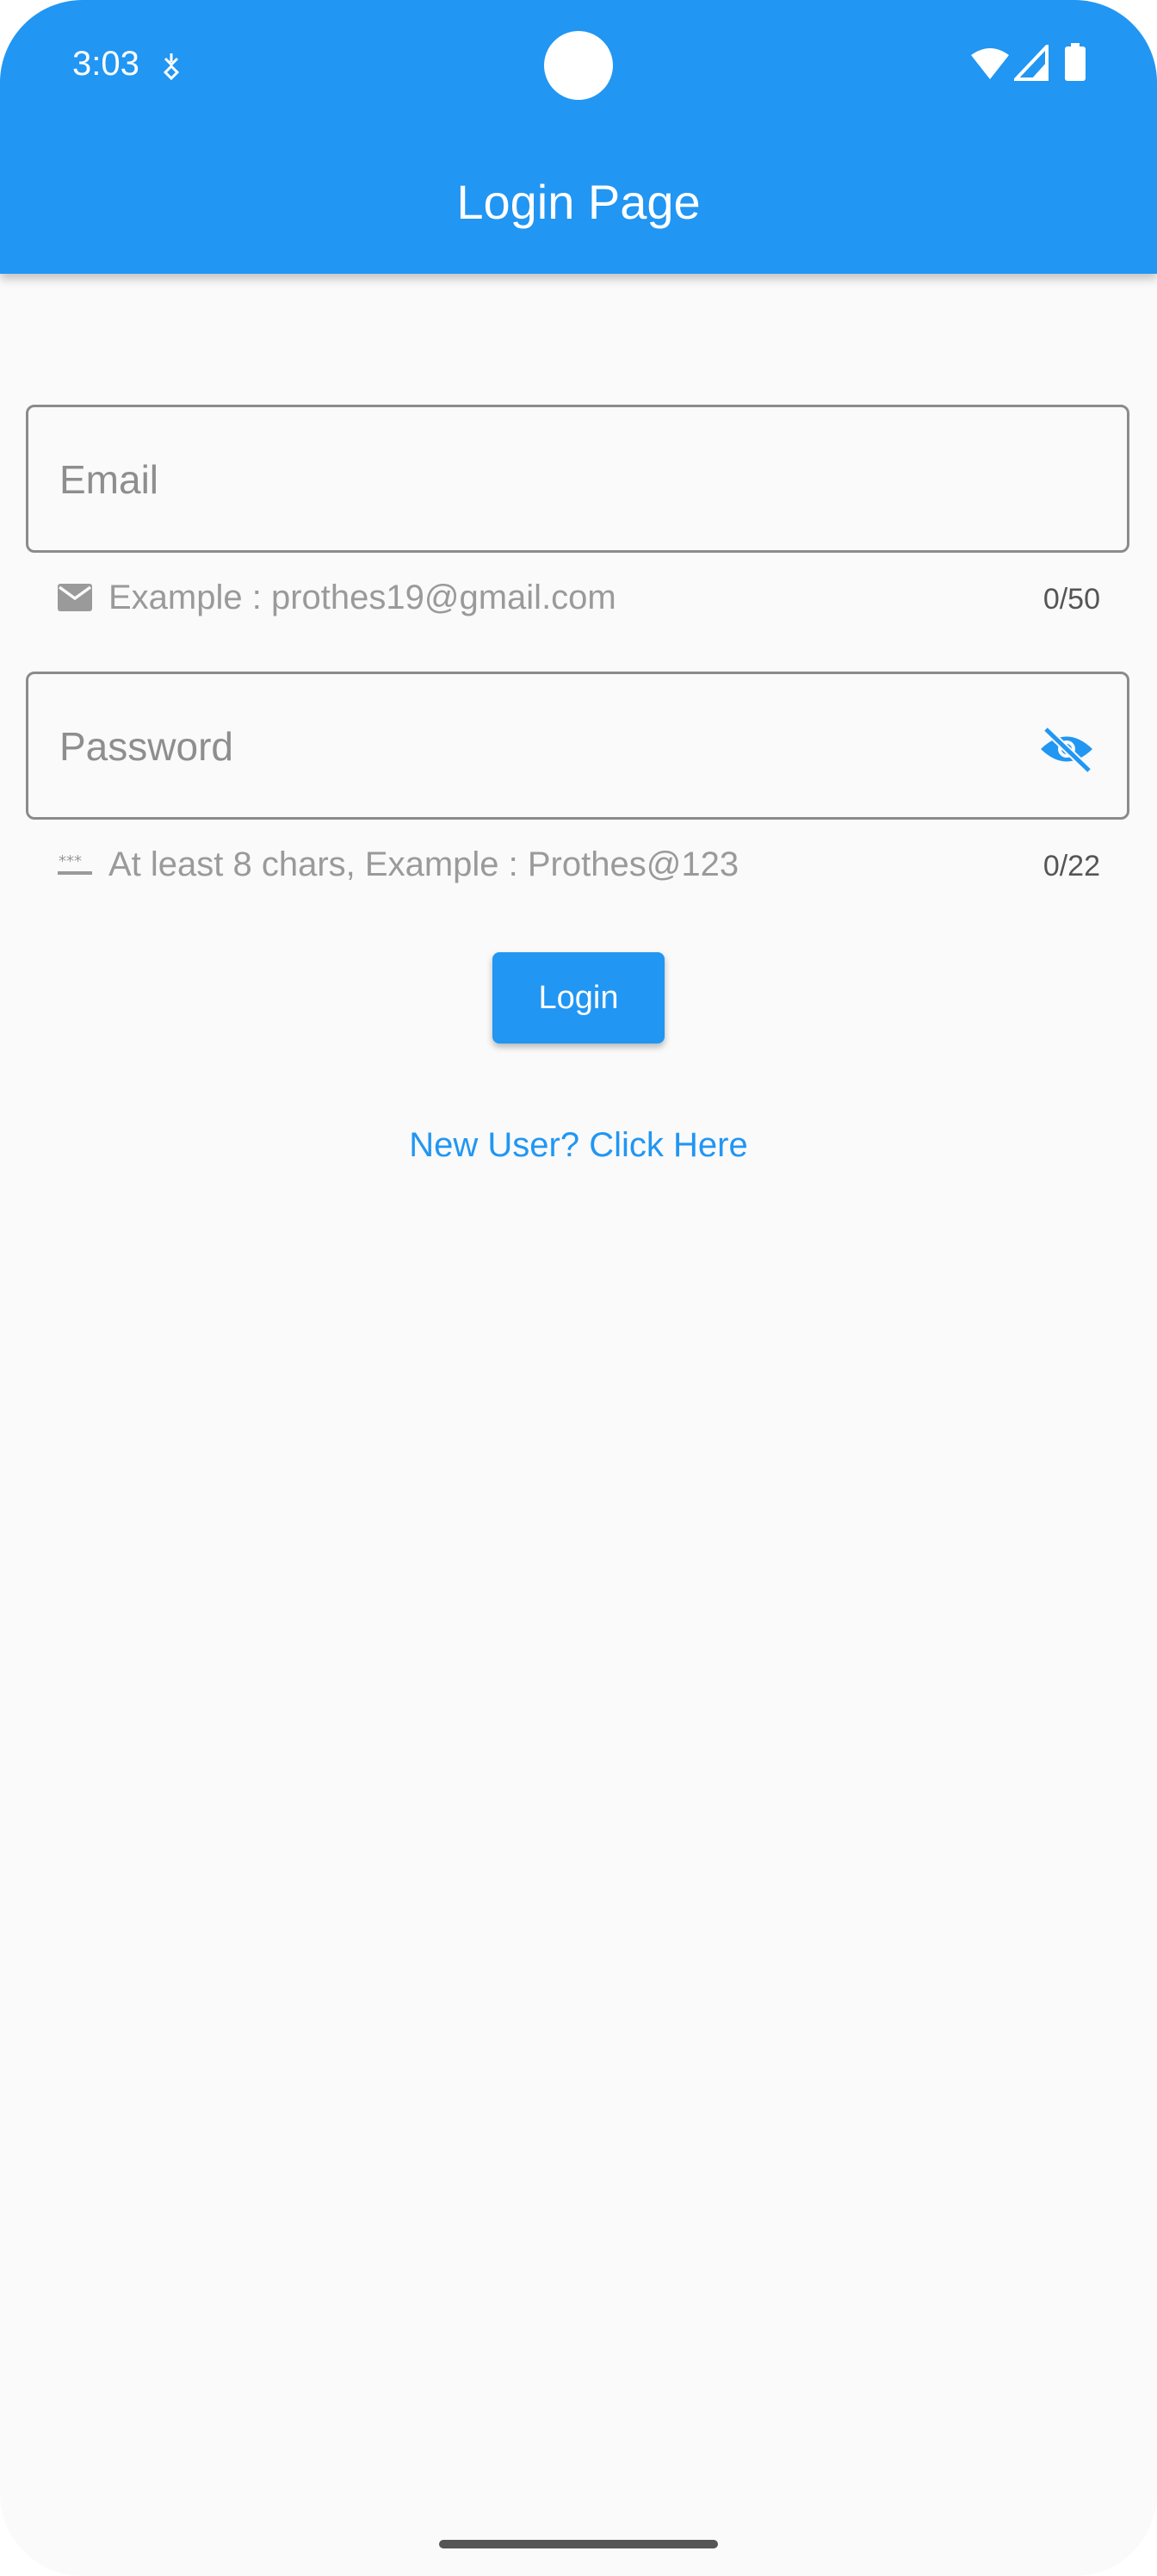 The height and width of the screenshot is (2576, 1157). I want to click on email-input, so click(532, 480).